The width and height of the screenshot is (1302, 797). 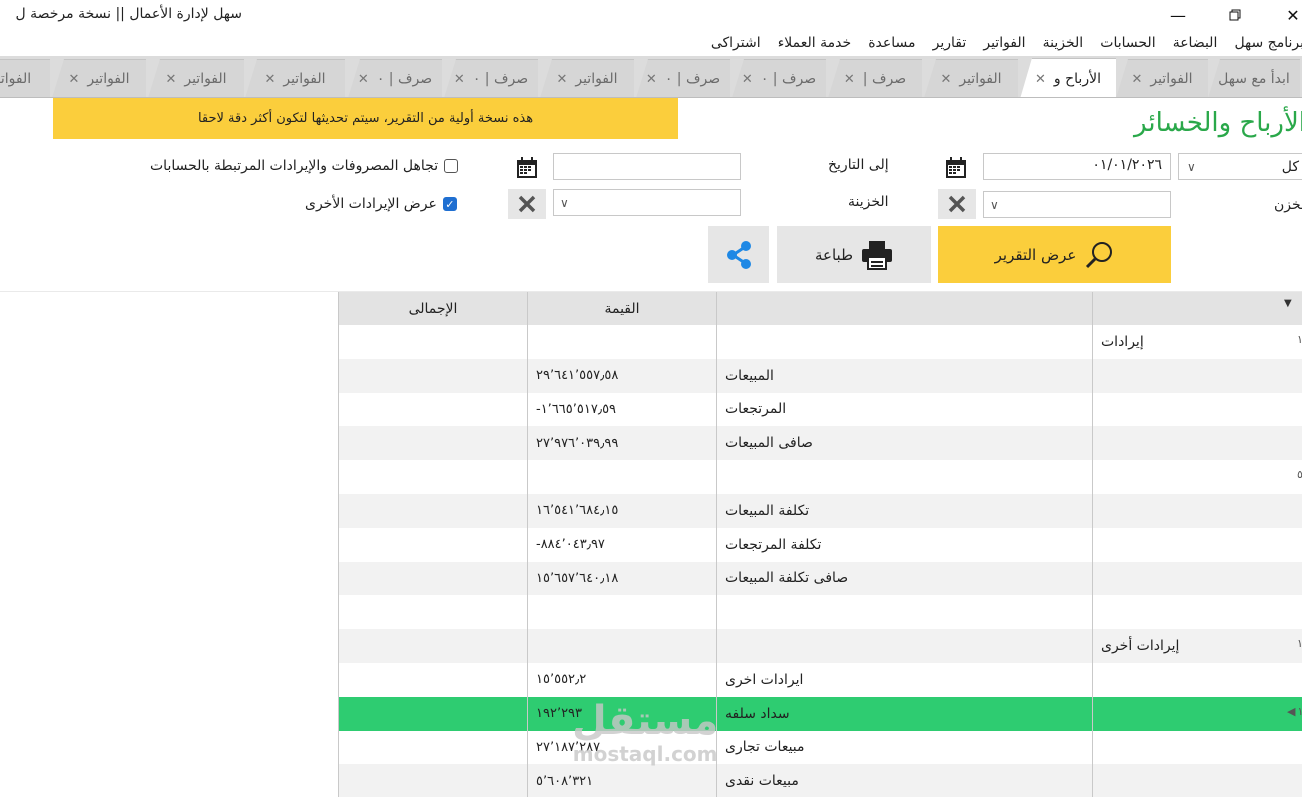 What do you see at coordinates (905, 578) in the screenshot?
I see `cell-item: صافى تكلفة المبيعات` at bounding box center [905, 578].